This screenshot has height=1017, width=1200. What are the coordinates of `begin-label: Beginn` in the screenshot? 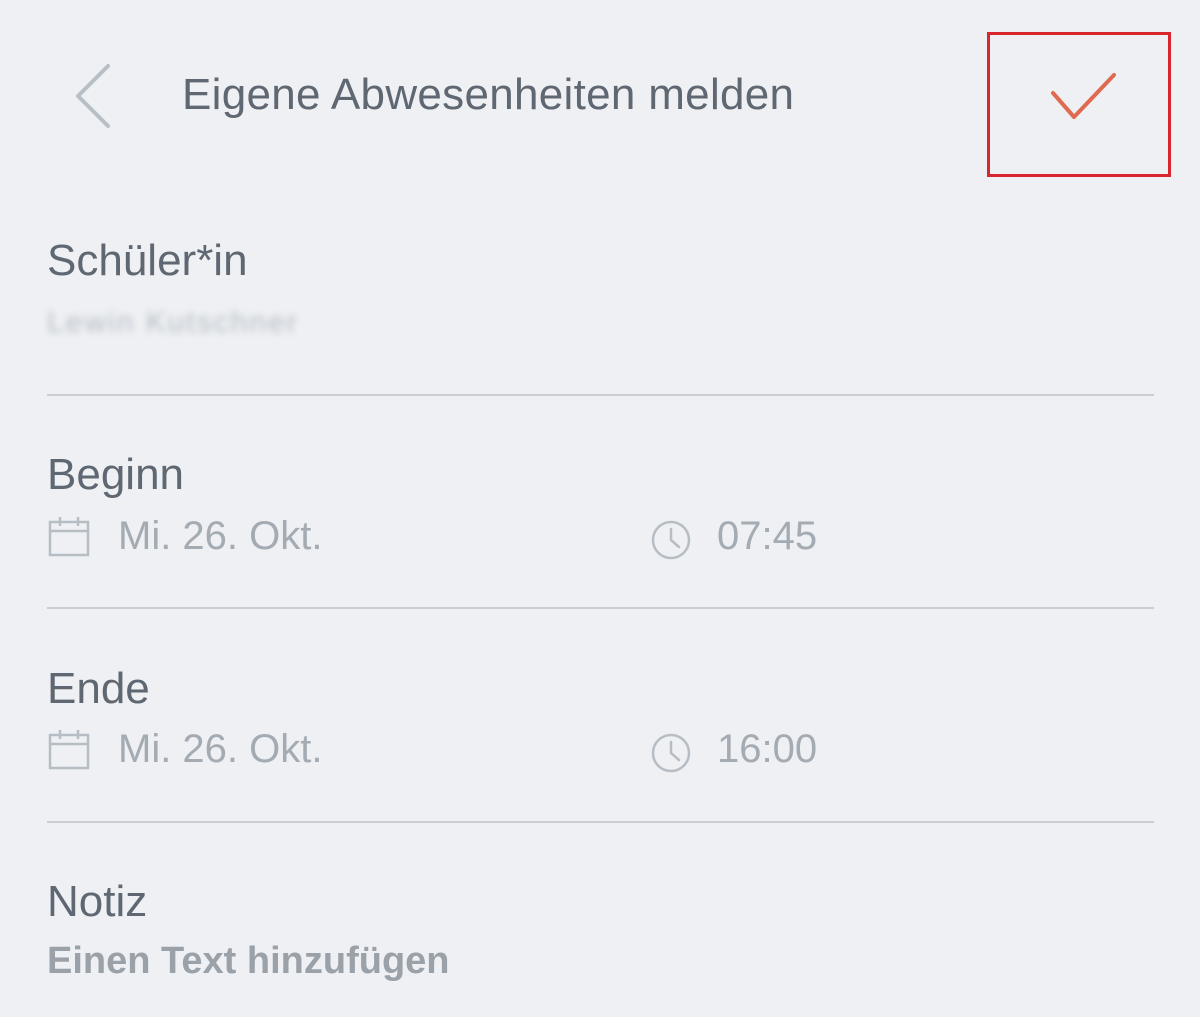 It's located at (116, 474).